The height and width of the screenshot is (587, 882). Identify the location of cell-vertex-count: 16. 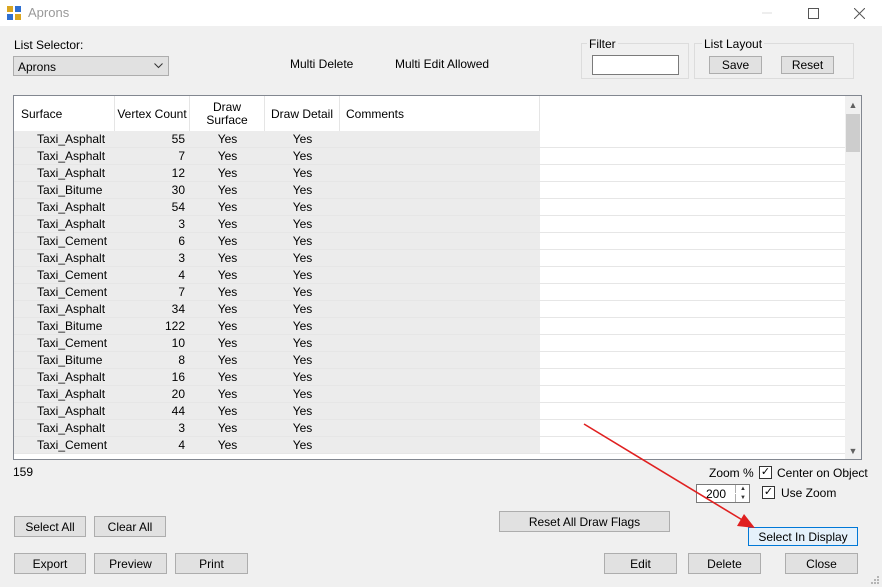
(178, 377).